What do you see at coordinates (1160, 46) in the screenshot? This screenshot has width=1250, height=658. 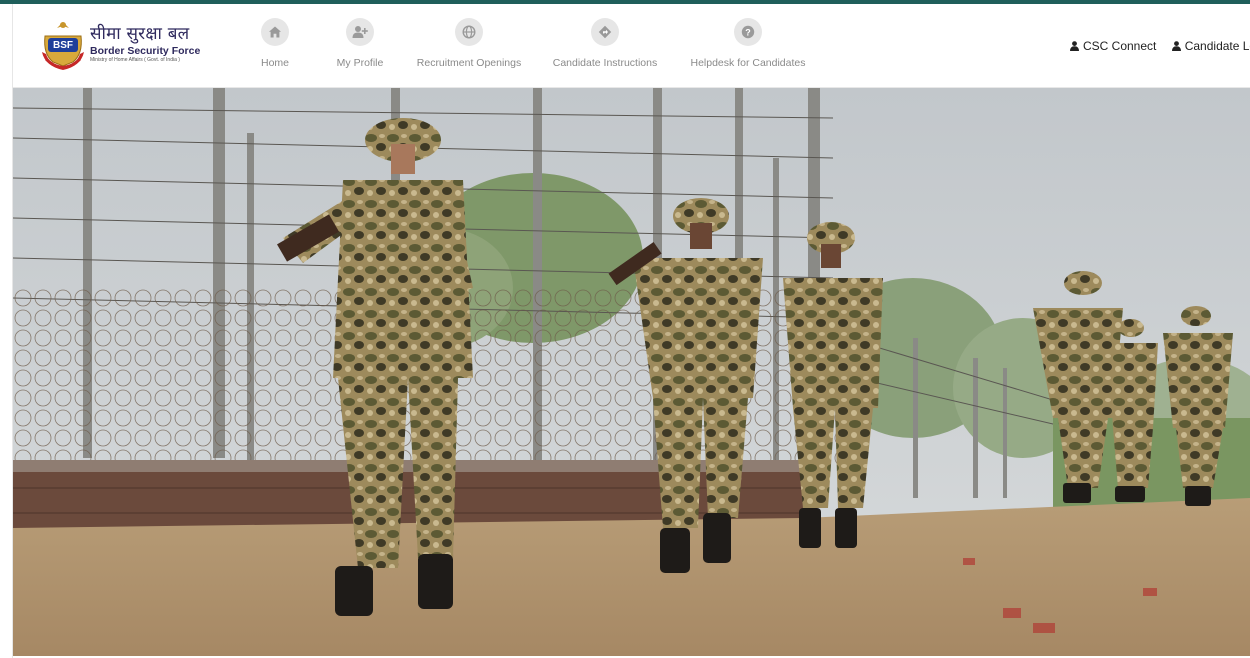 I see `header-right-links: CSC Connect Candidate Login` at bounding box center [1160, 46].